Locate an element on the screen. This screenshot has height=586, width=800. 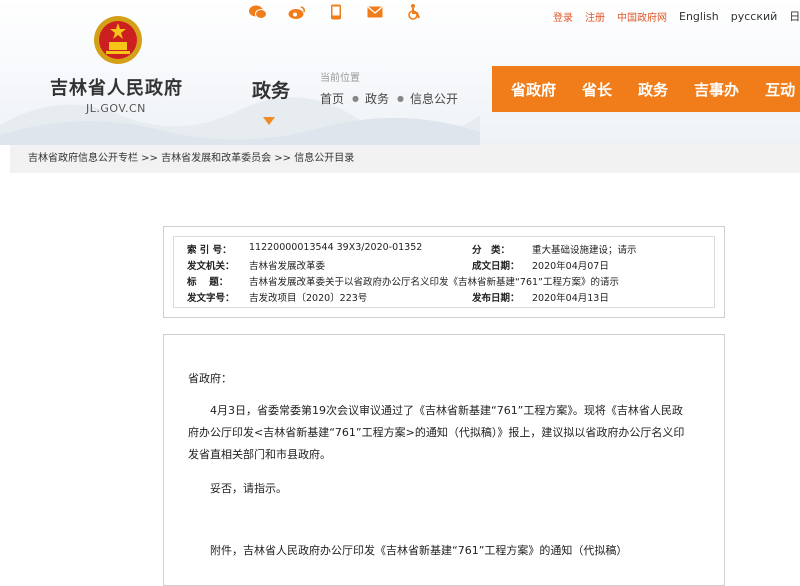
doc-number-label: 发文字号： is located at coordinates (211, 298).